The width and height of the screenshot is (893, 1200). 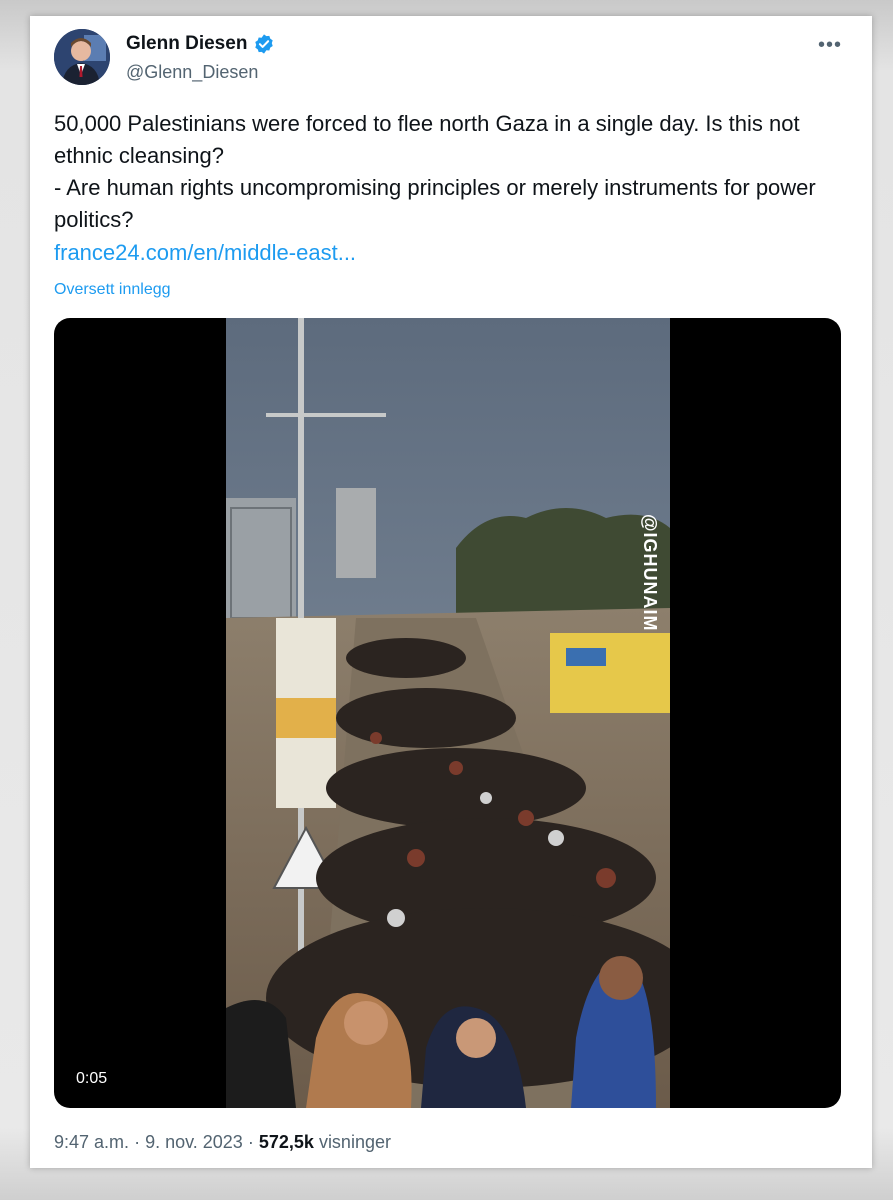 I want to click on author-name-text: Glenn Diesen, so click(x=186, y=44).